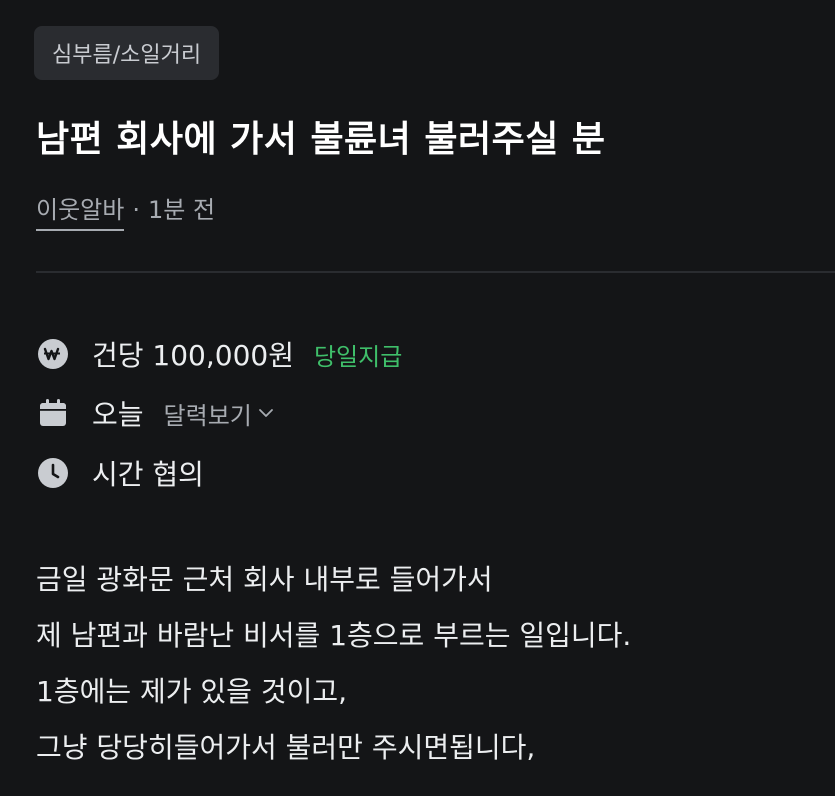 This screenshot has width=835, height=796. What do you see at coordinates (80, 210) in the screenshot?
I see `author-link: 이웃알바` at bounding box center [80, 210].